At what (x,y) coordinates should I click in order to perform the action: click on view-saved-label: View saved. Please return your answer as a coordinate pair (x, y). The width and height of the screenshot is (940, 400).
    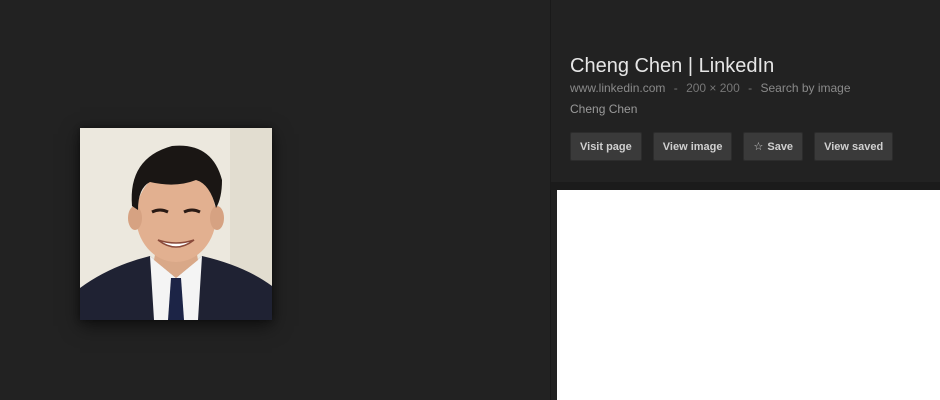
    Looking at the image, I should click on (854, 146).